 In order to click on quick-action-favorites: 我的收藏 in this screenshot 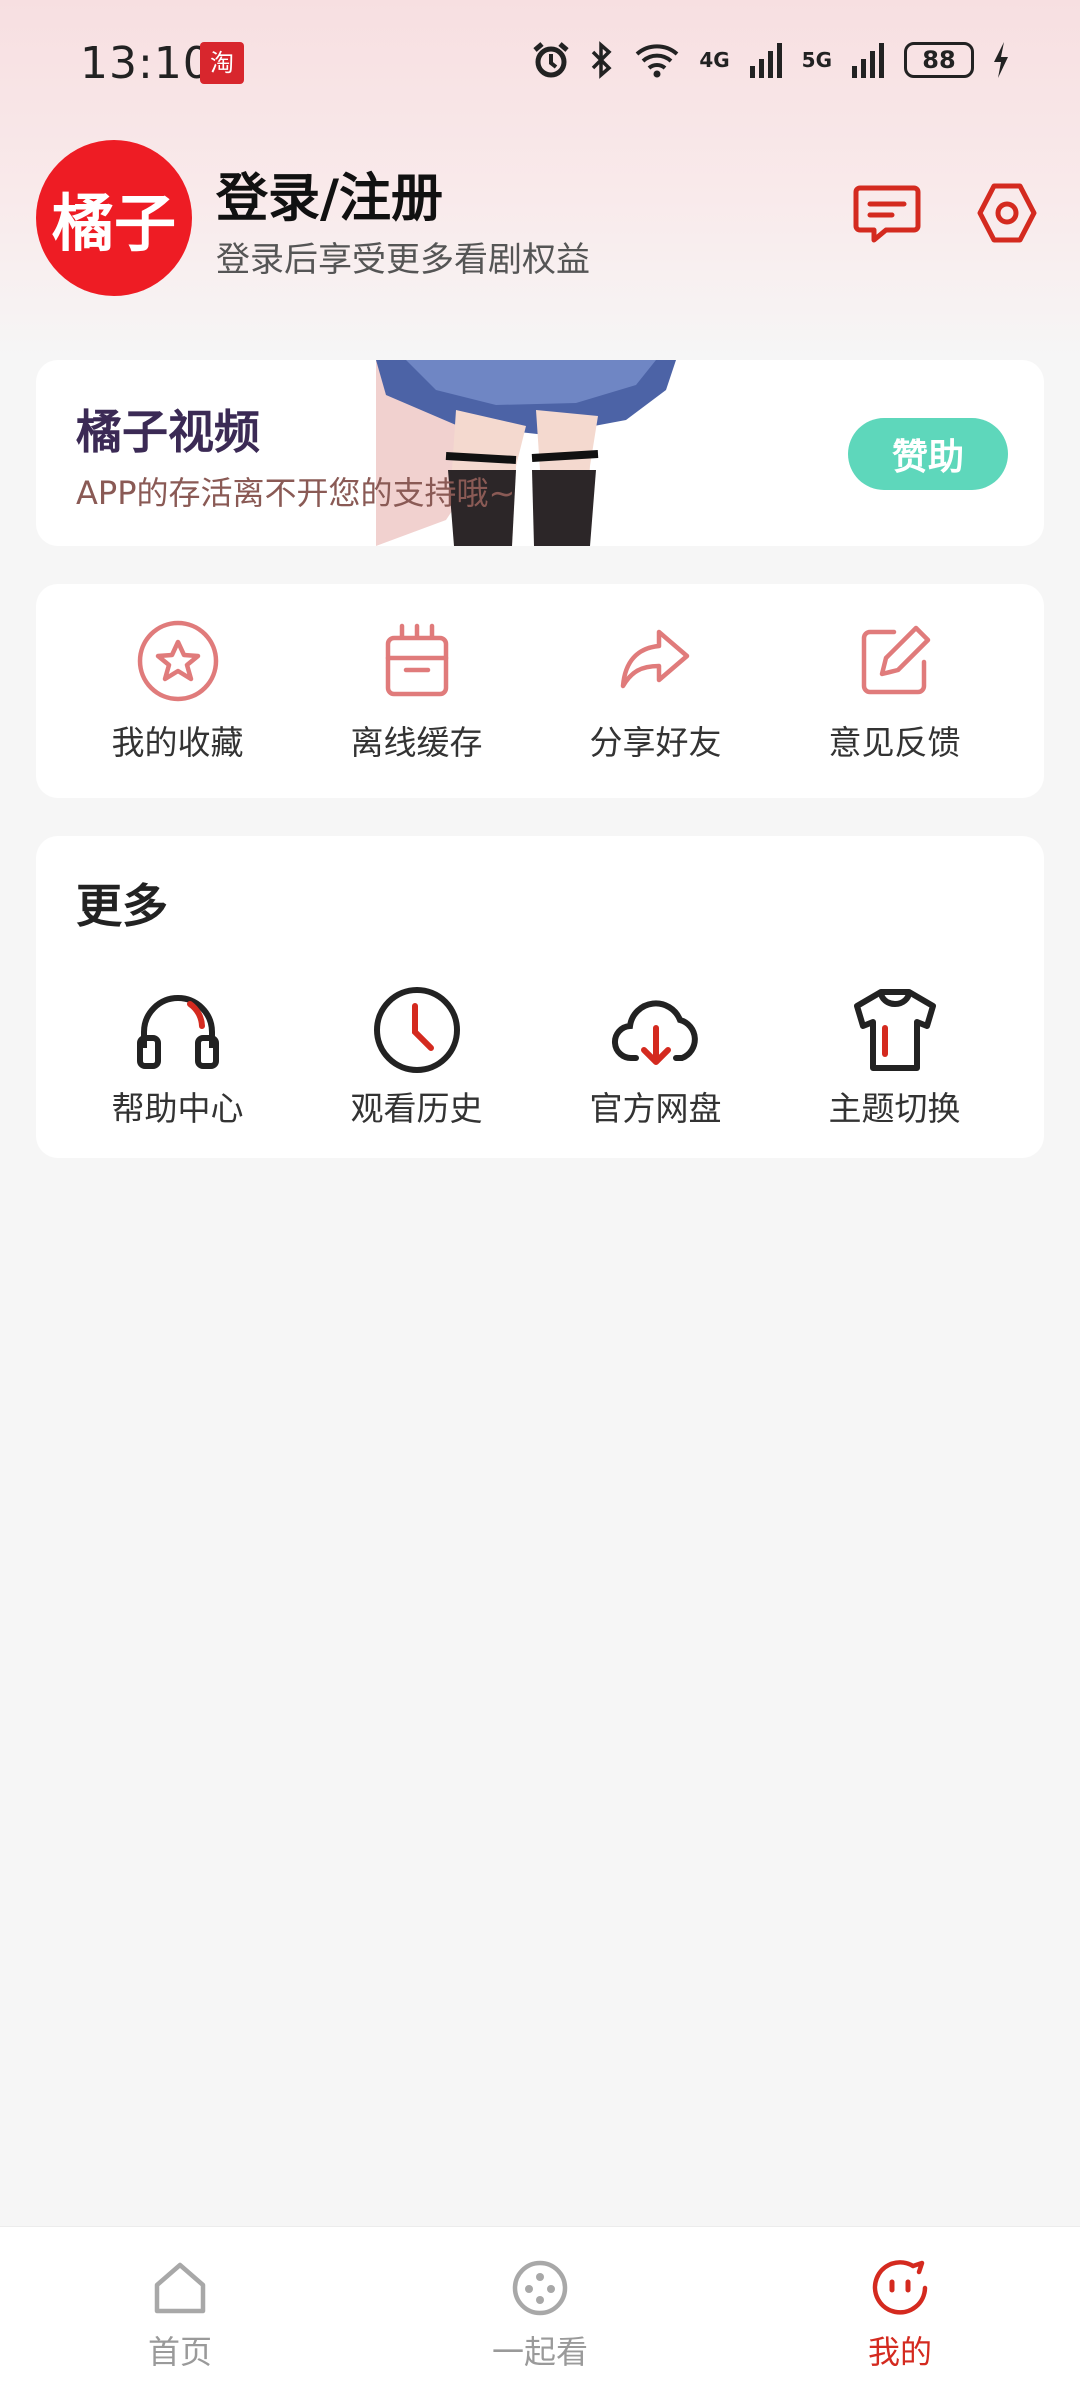, I will do `click(177, 691)`.